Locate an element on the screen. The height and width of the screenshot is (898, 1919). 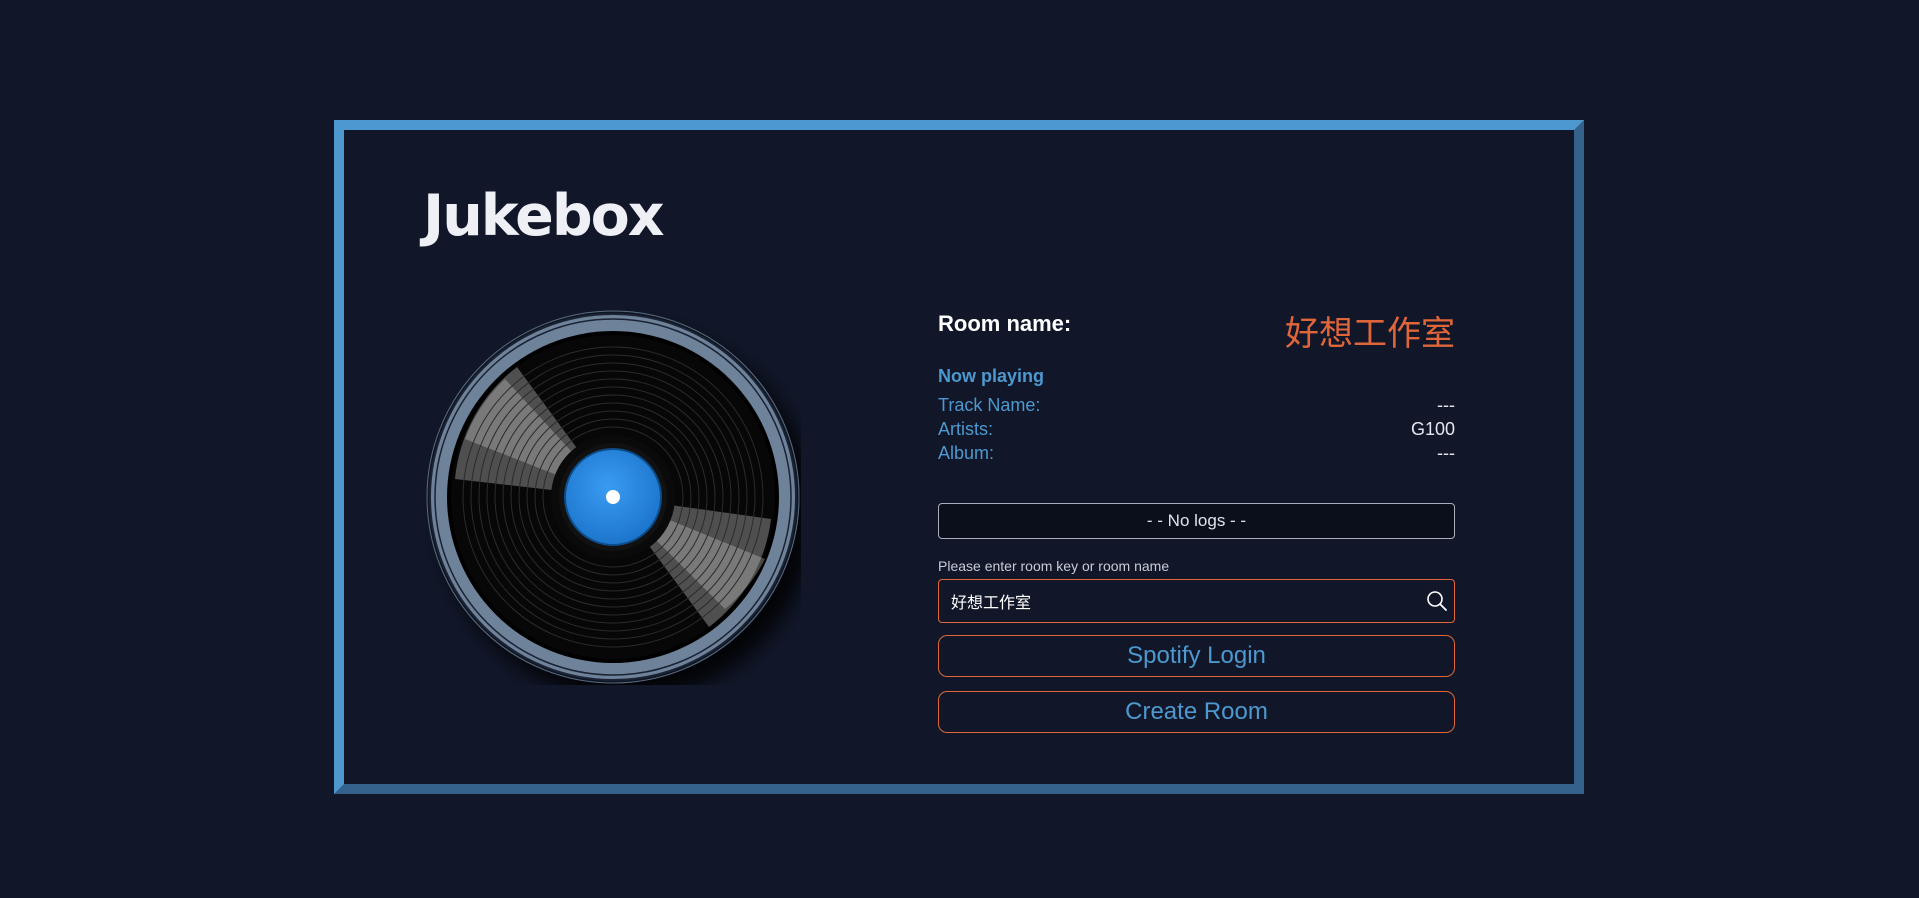
room-name-label: Room name: is located at coordinates (1005, 323).